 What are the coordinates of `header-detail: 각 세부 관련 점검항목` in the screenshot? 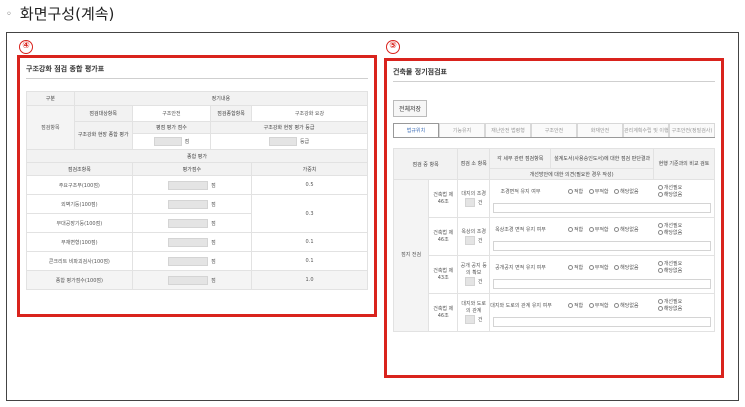 It's located at (520, 158).